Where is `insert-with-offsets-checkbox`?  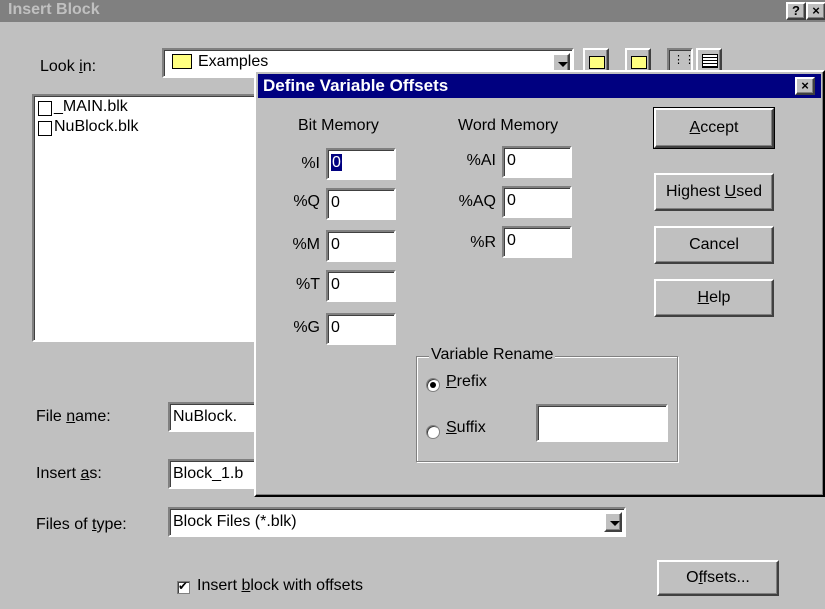
insert-with-offsets-checkbox is located at coordinates (183, 586).